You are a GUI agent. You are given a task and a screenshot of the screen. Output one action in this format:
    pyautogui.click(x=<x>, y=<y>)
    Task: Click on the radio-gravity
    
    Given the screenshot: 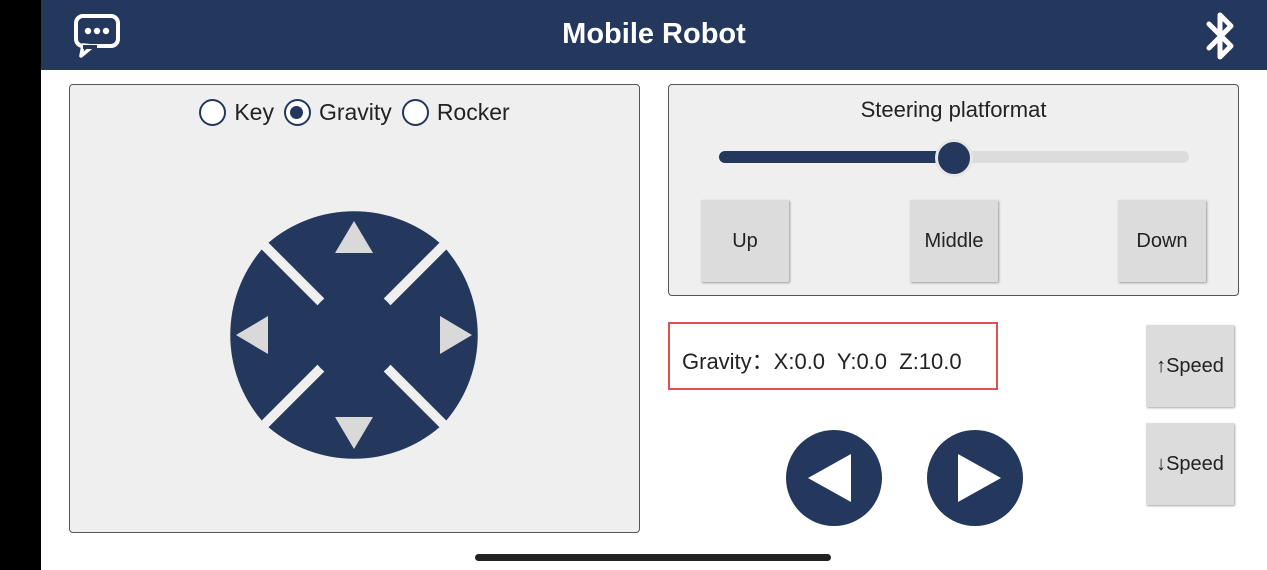 What is the action you would take?
    pyautogui.click(x=297, y=112)
    